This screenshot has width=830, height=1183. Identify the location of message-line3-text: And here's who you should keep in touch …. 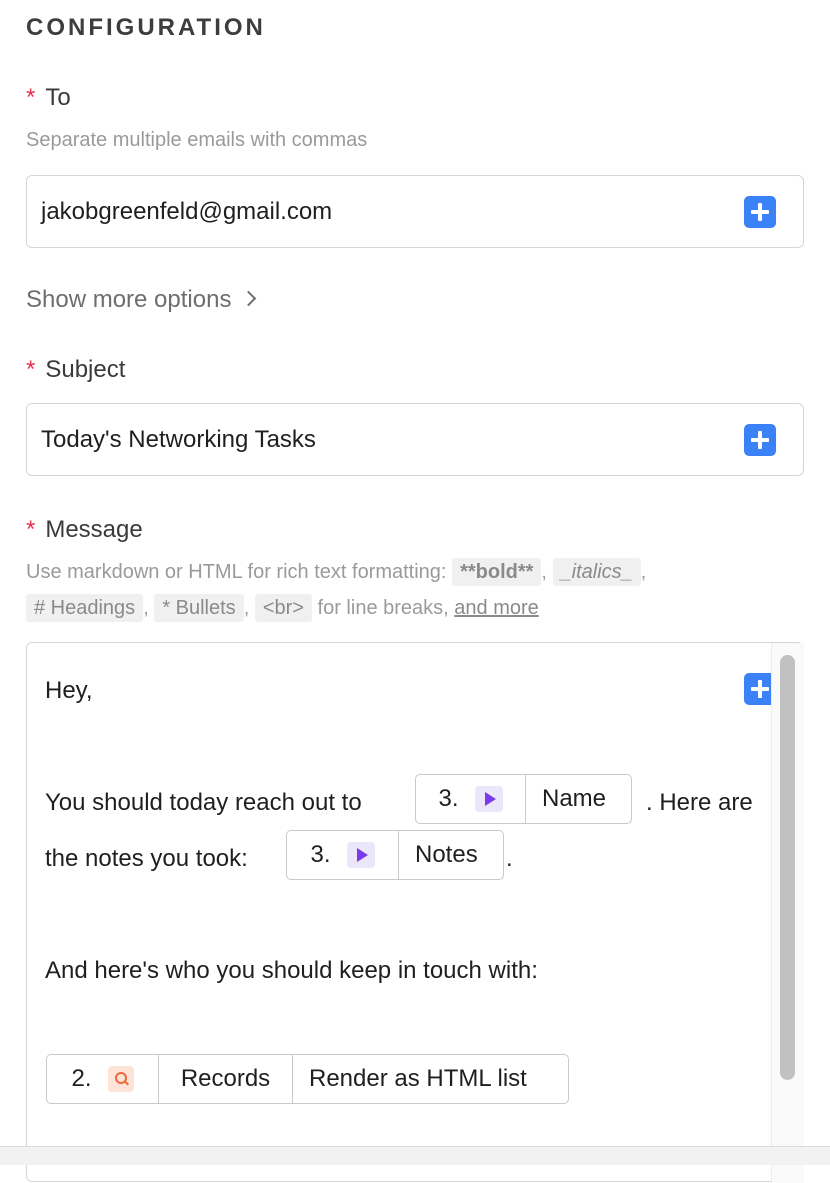
(291, 970).